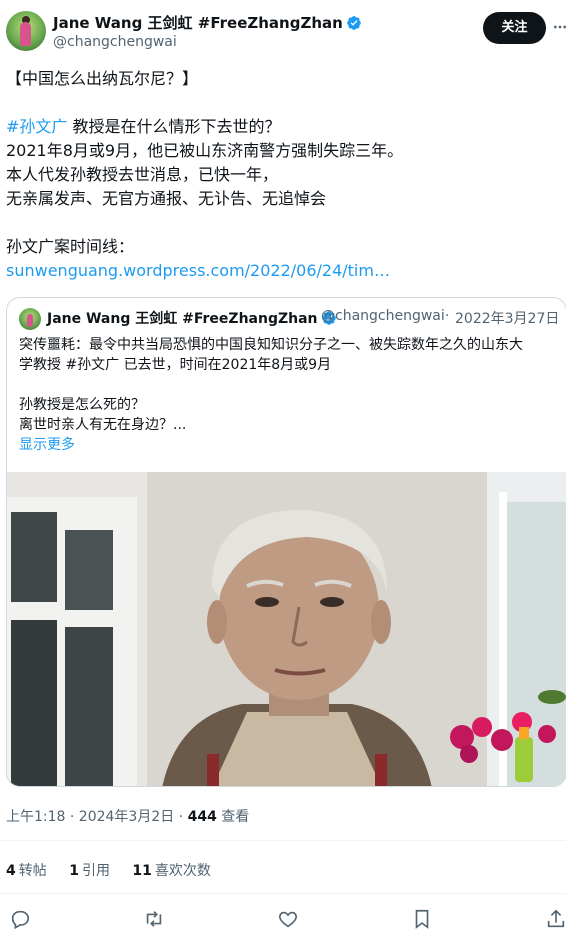  I want to click on engagement-stats: 4 转帖 1 引用 11 喜欢次数, so click(117, 870).